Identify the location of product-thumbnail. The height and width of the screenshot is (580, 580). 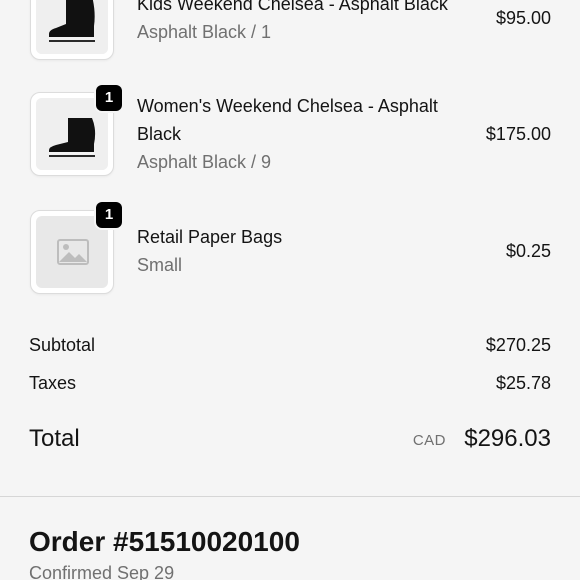
(72, 30).